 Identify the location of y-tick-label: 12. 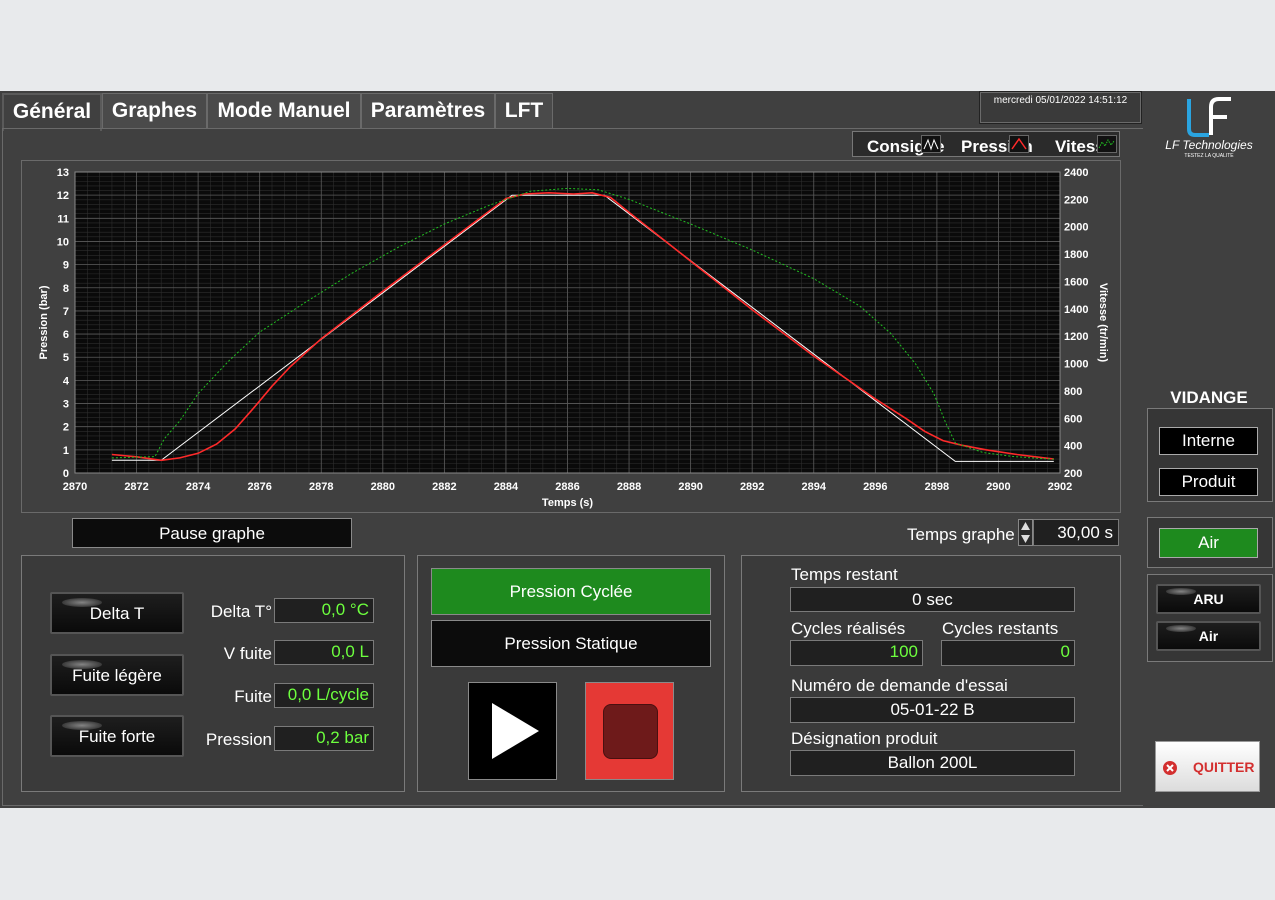
(63, 196).